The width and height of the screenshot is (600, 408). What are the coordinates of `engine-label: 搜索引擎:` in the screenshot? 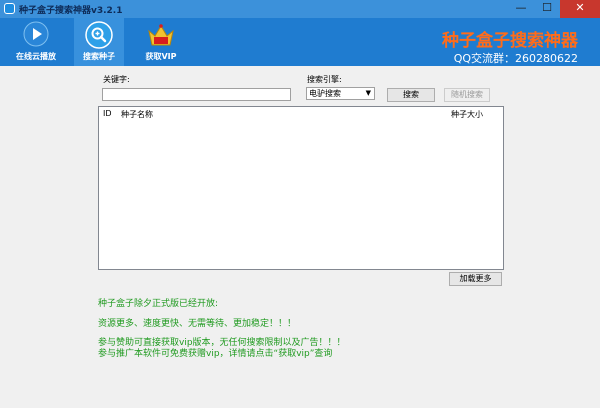 It's located at (324, 79).